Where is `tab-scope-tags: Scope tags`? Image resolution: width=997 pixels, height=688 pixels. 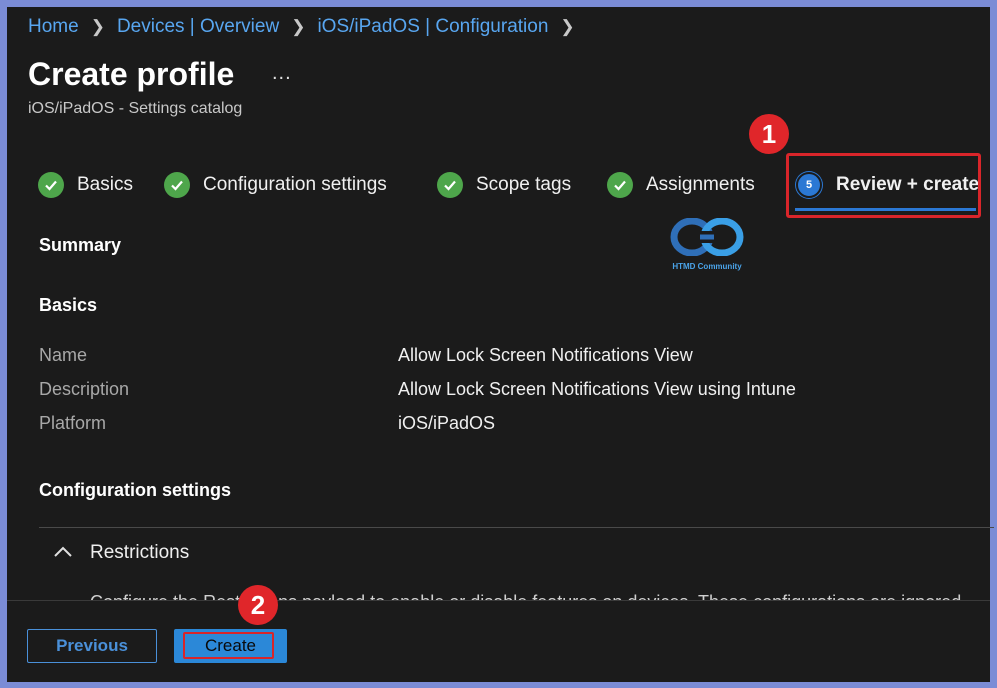 tab-scope-tags: Scope tags is located at coordinates (504, 185).